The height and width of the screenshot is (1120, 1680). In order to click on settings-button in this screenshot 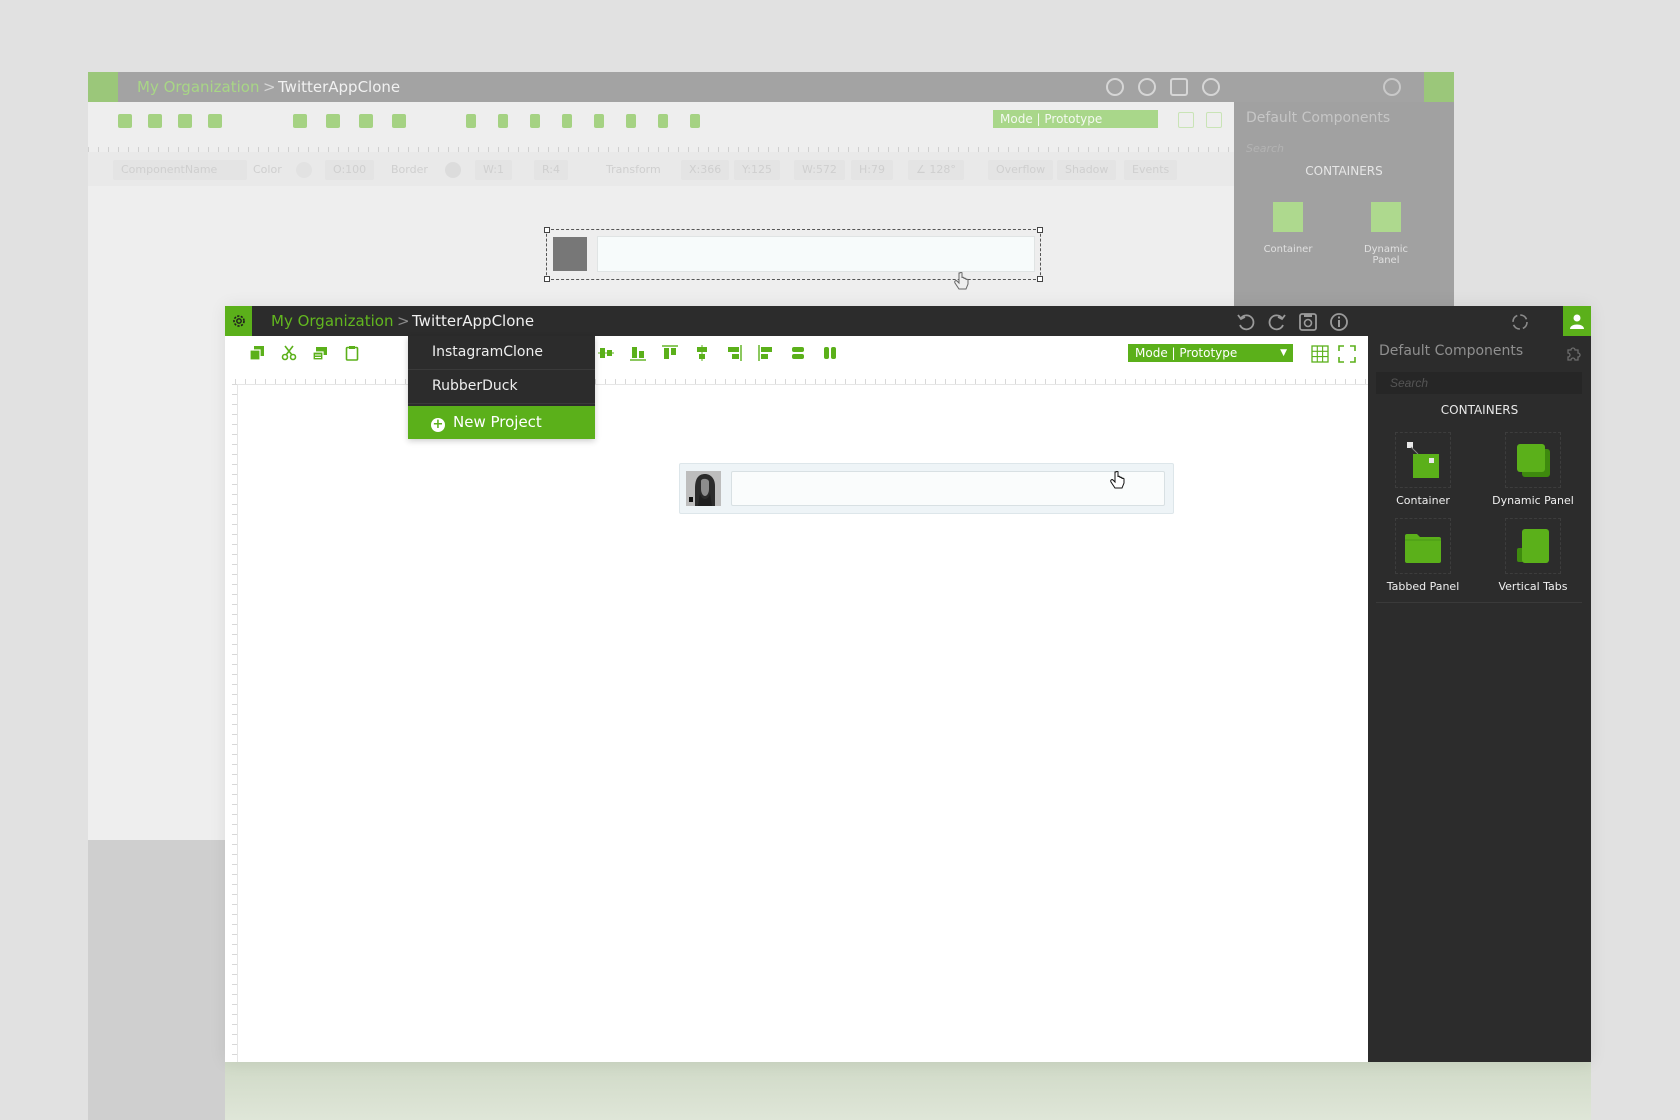, I will do `click(238, 321)`.